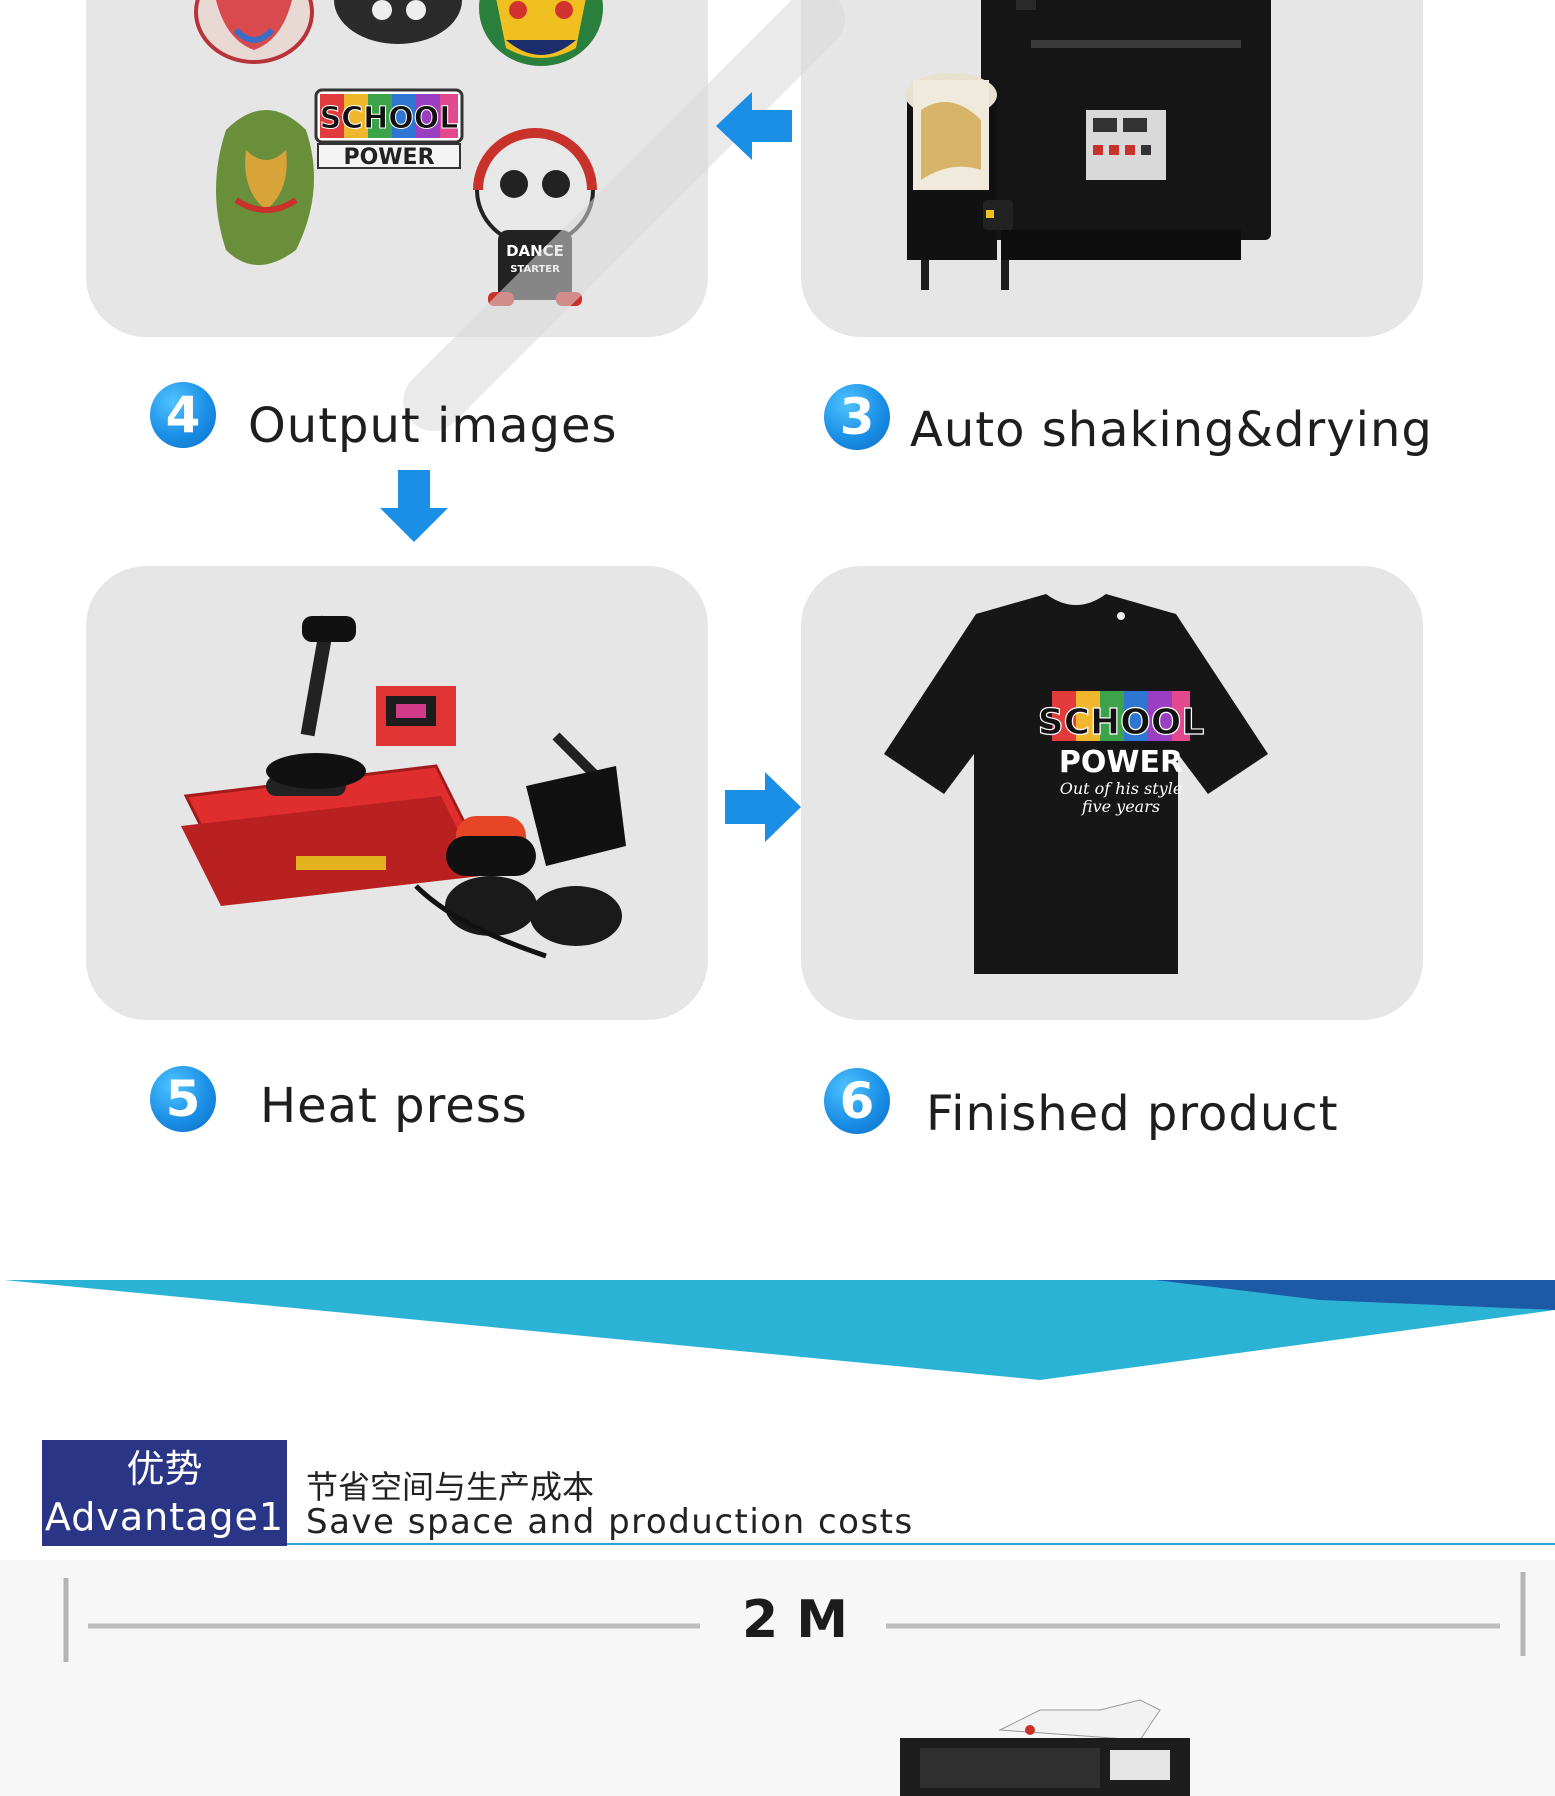 The height and width of the screenshot is (1796, 1555). Describe the element at coordinates (857, 417) in the screenshot. I see `step-number-3: 3` at that location.